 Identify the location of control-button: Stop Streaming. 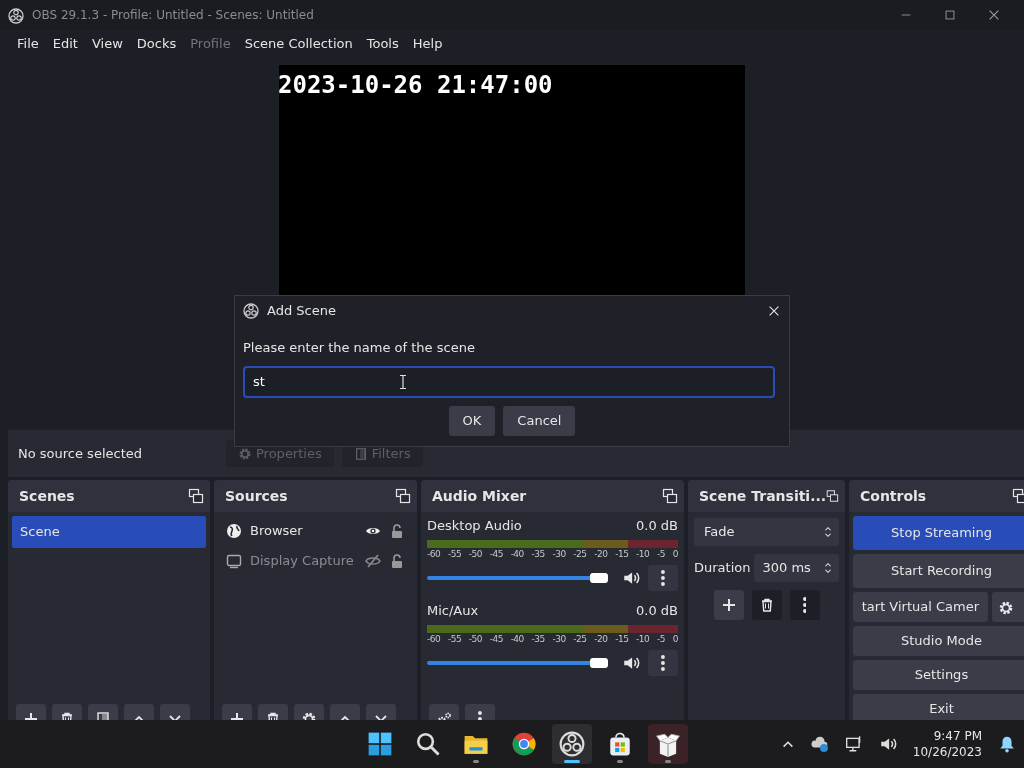
(938, 533).